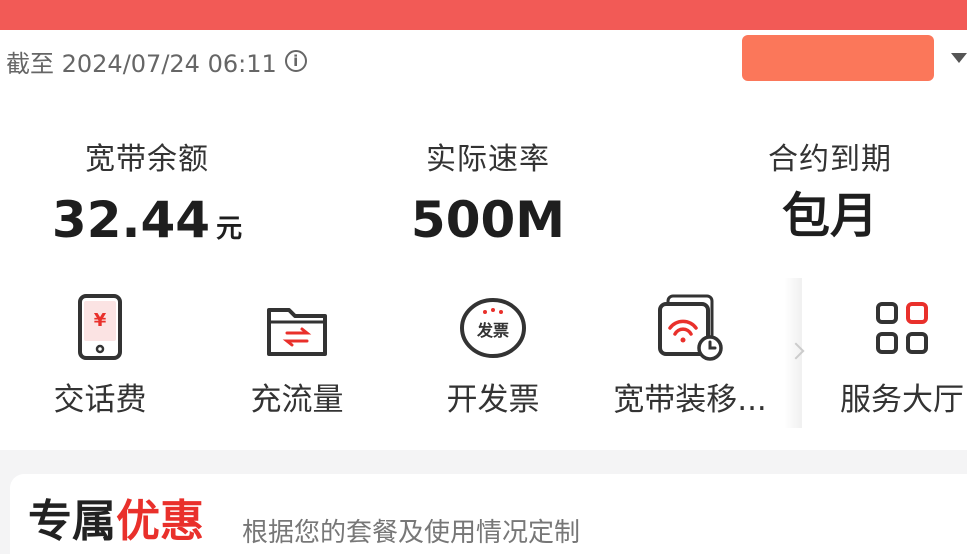 This screenshot has width=967, height=554. I want to click on info-circle-icon: i, so click(295, 61).